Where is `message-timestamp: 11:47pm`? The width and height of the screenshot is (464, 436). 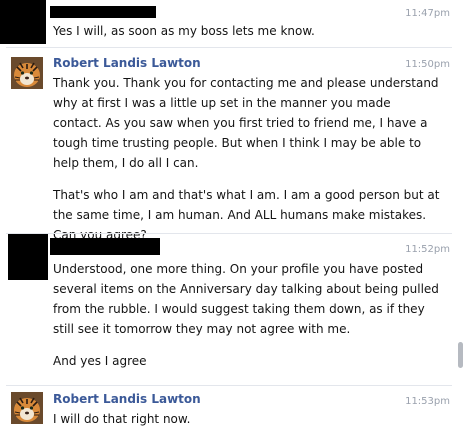 message-timestamp: 11:47pm is located at coordinates (427, 13).